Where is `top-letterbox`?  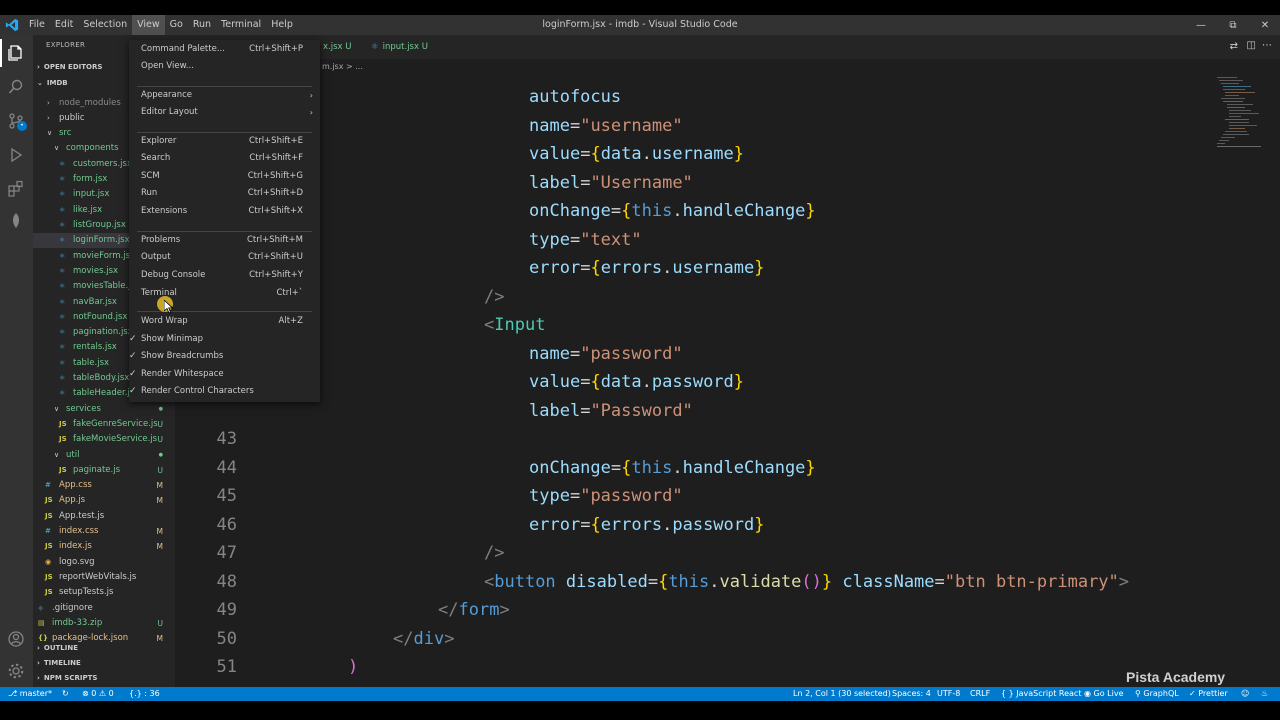 top-letterbox is located at coordinates (640, 7).